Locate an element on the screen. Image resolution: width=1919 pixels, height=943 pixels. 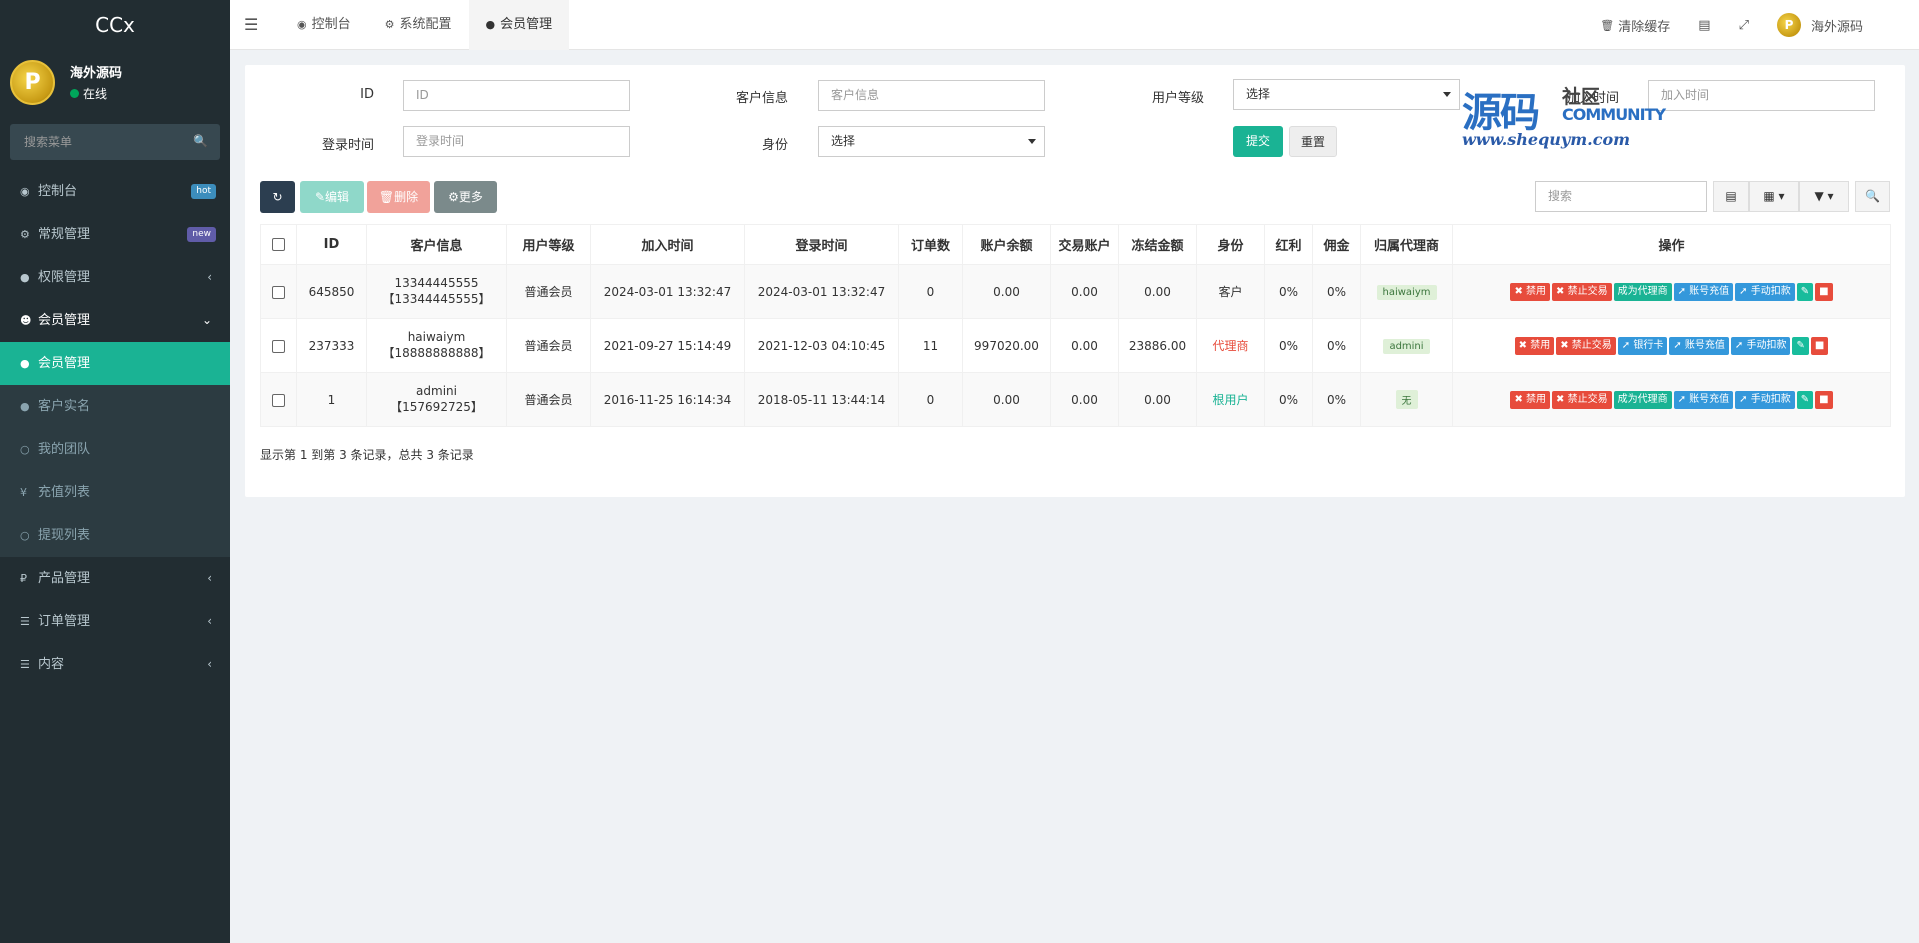
fullscreen-button: ⤢ is located at coordinates (1744, 25).